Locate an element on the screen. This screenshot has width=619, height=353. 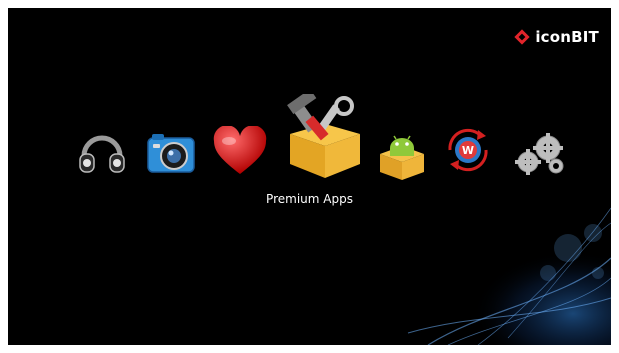
menu-item-android-apps is located at coordinates (402, 155).